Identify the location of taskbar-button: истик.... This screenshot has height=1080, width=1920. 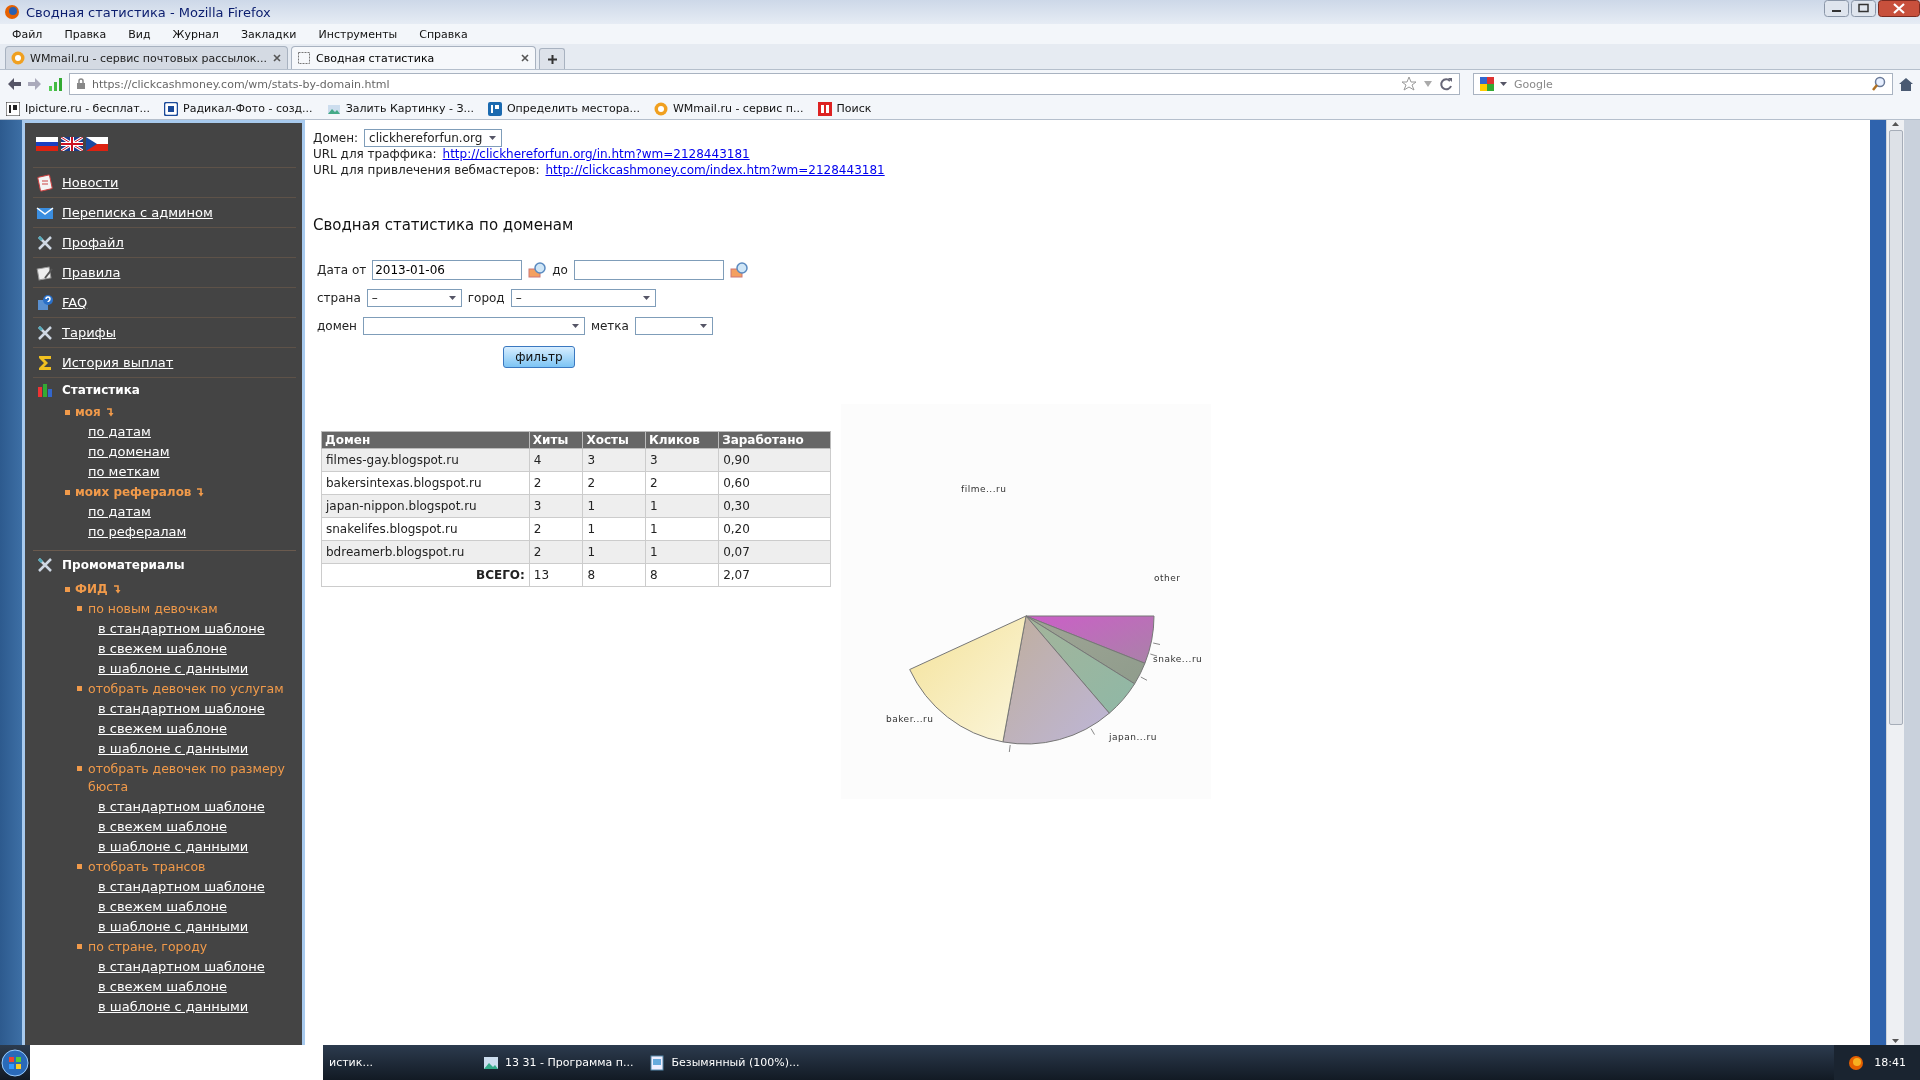
(398, 1062).